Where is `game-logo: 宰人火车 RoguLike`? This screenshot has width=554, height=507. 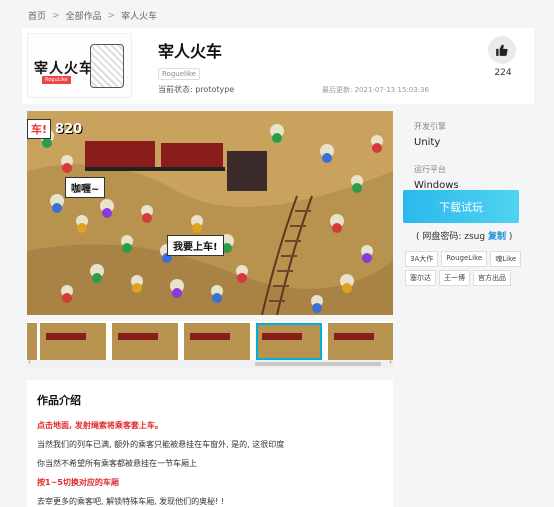
game-logo: 宰人火车 RoguLike is located at coordinates (79, 65).